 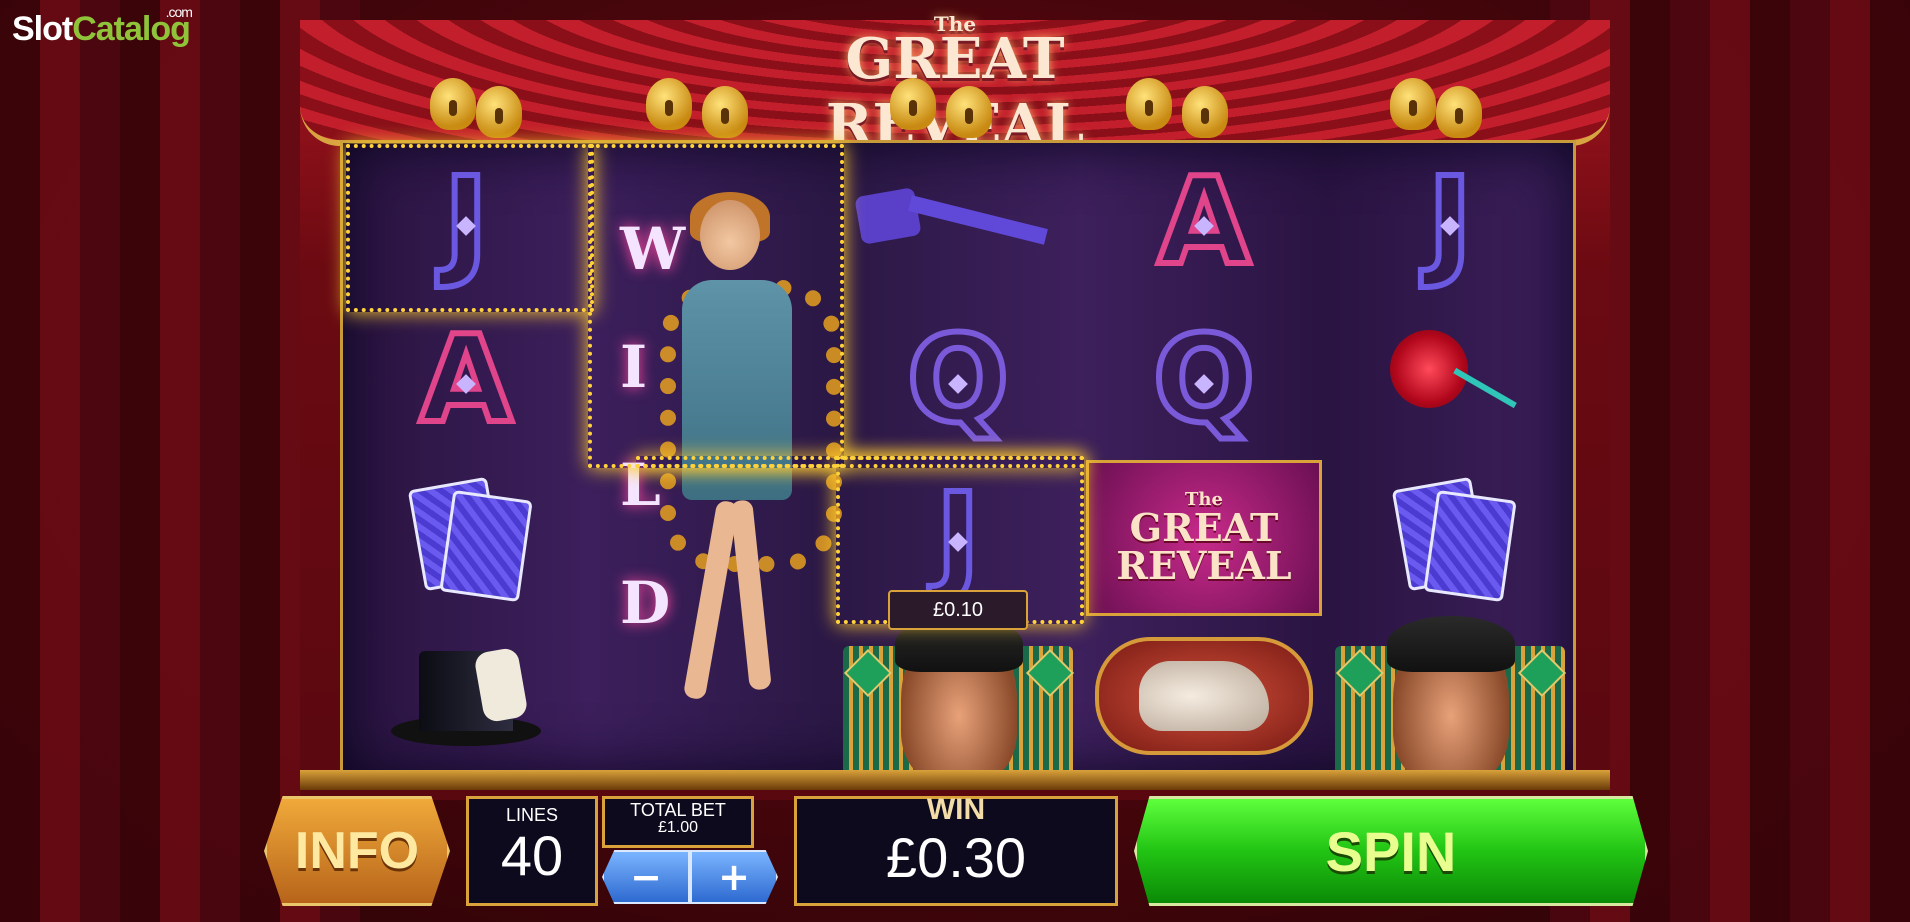 What do you see at coordinates (1391, 851) in the screenshot?
I see `spin-button: SPIN` at bounding box center [1391, 851].